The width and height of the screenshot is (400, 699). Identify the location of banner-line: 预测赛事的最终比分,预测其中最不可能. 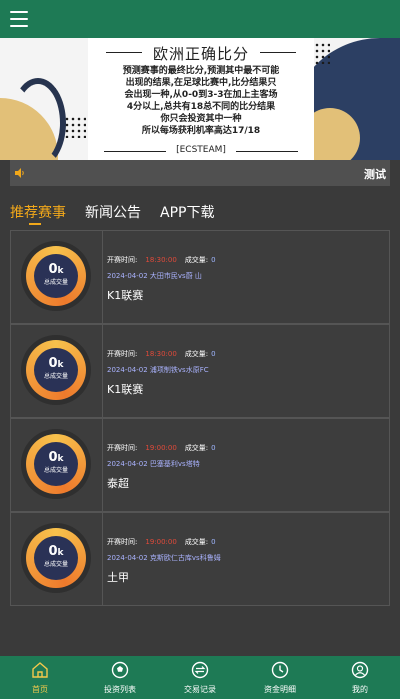
(201, 71).